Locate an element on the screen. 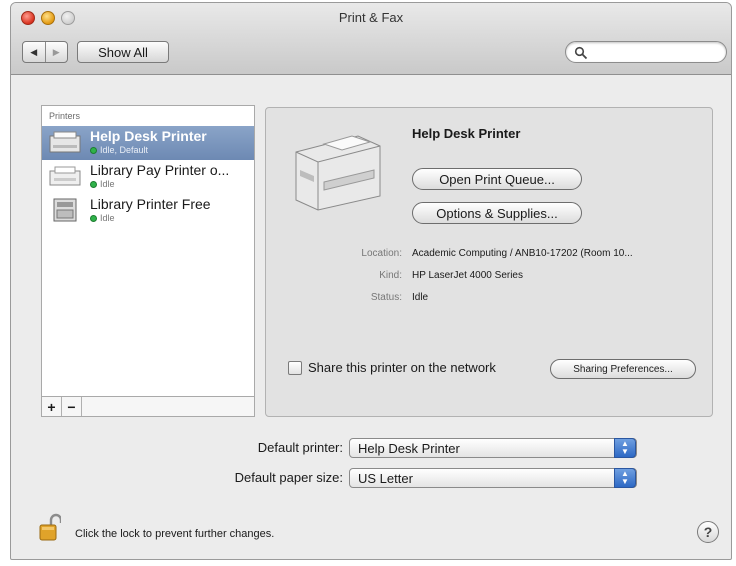 The width and height of the screenshot is (736, 566). default-printer-select: Help Desk Printer ▲ ▼ is located at coordinates (493, 448).